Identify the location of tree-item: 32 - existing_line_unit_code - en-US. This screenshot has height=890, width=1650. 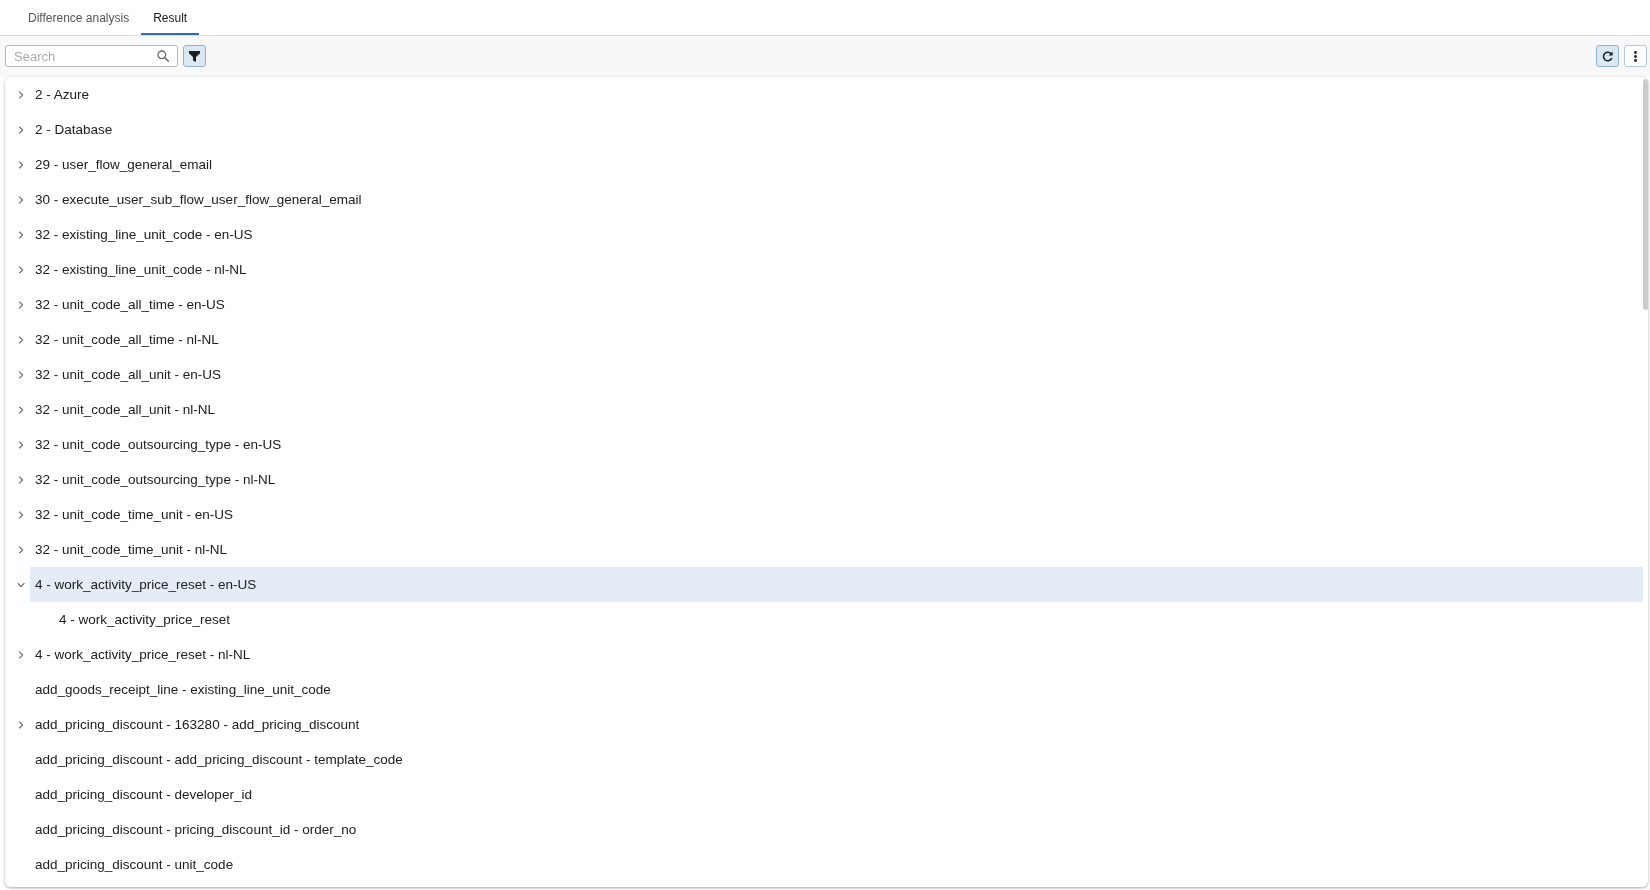
(144, 234).